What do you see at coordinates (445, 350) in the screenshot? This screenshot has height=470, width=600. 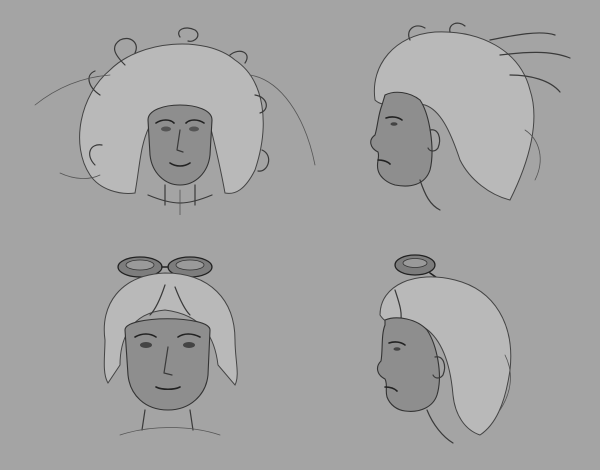 I see `sketch-goggles-profile` at bounding box center [445, 350].